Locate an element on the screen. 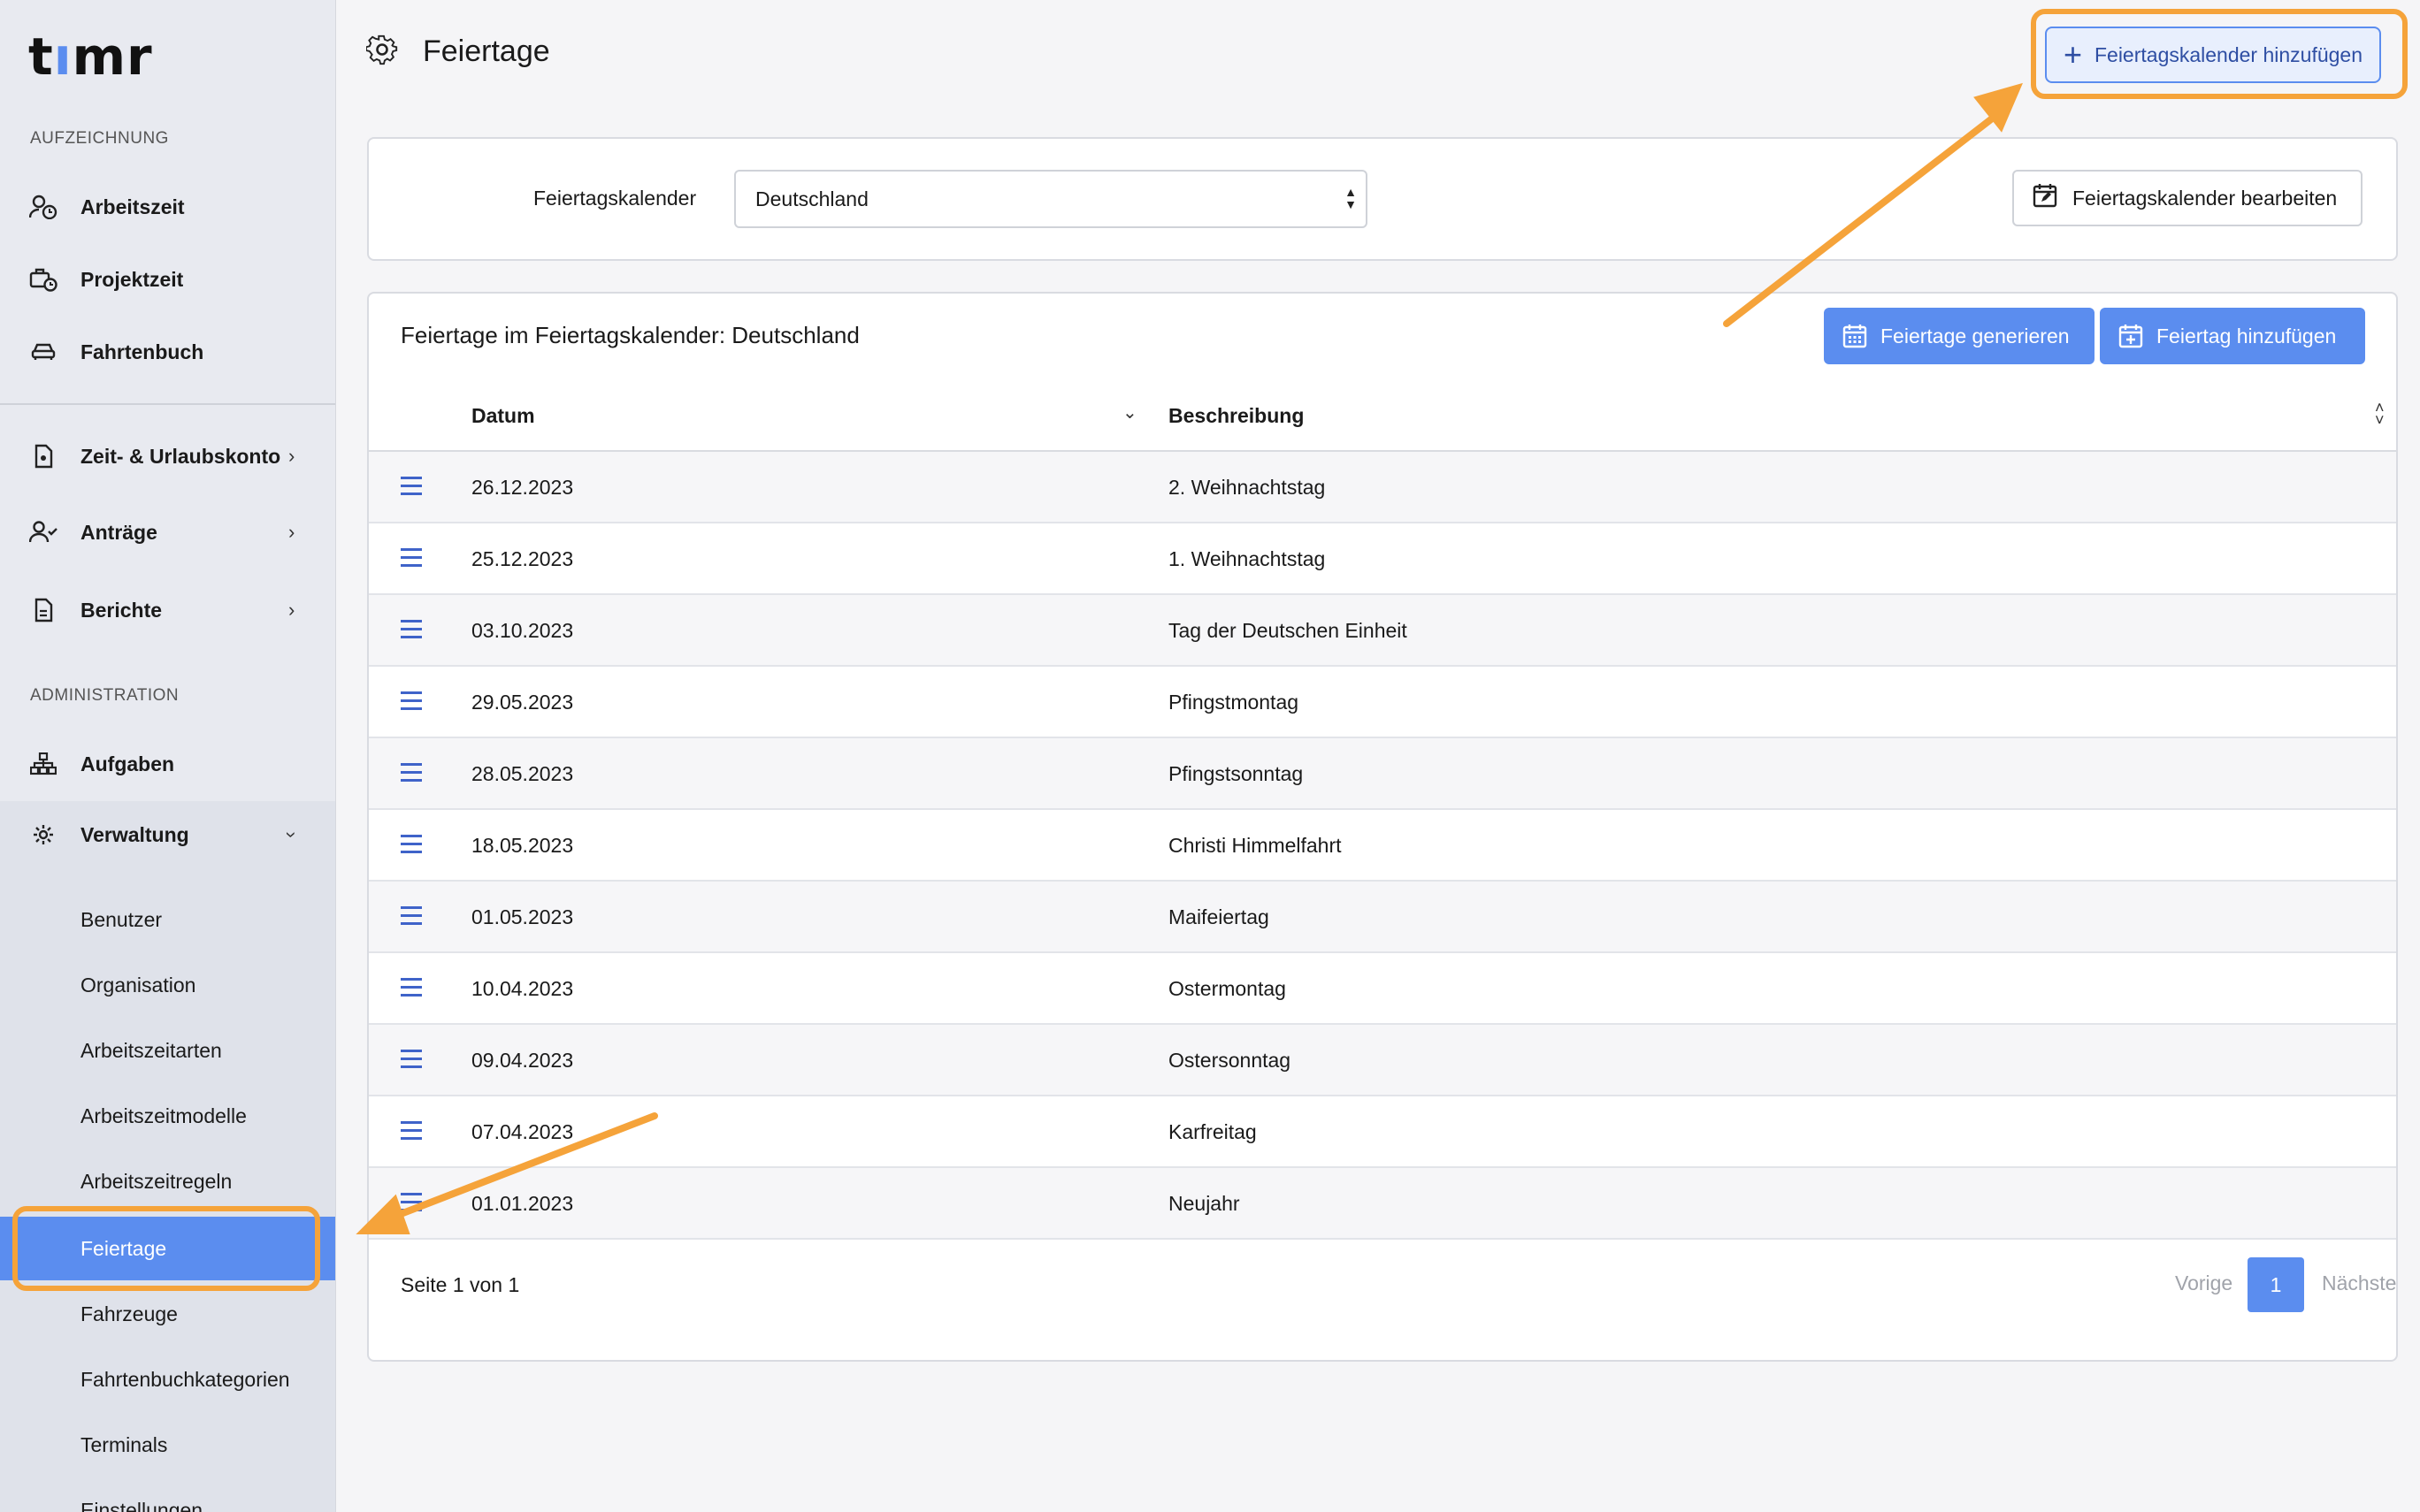  sidebar-item-label: Verwaltung is located at coordinates (134, 834).